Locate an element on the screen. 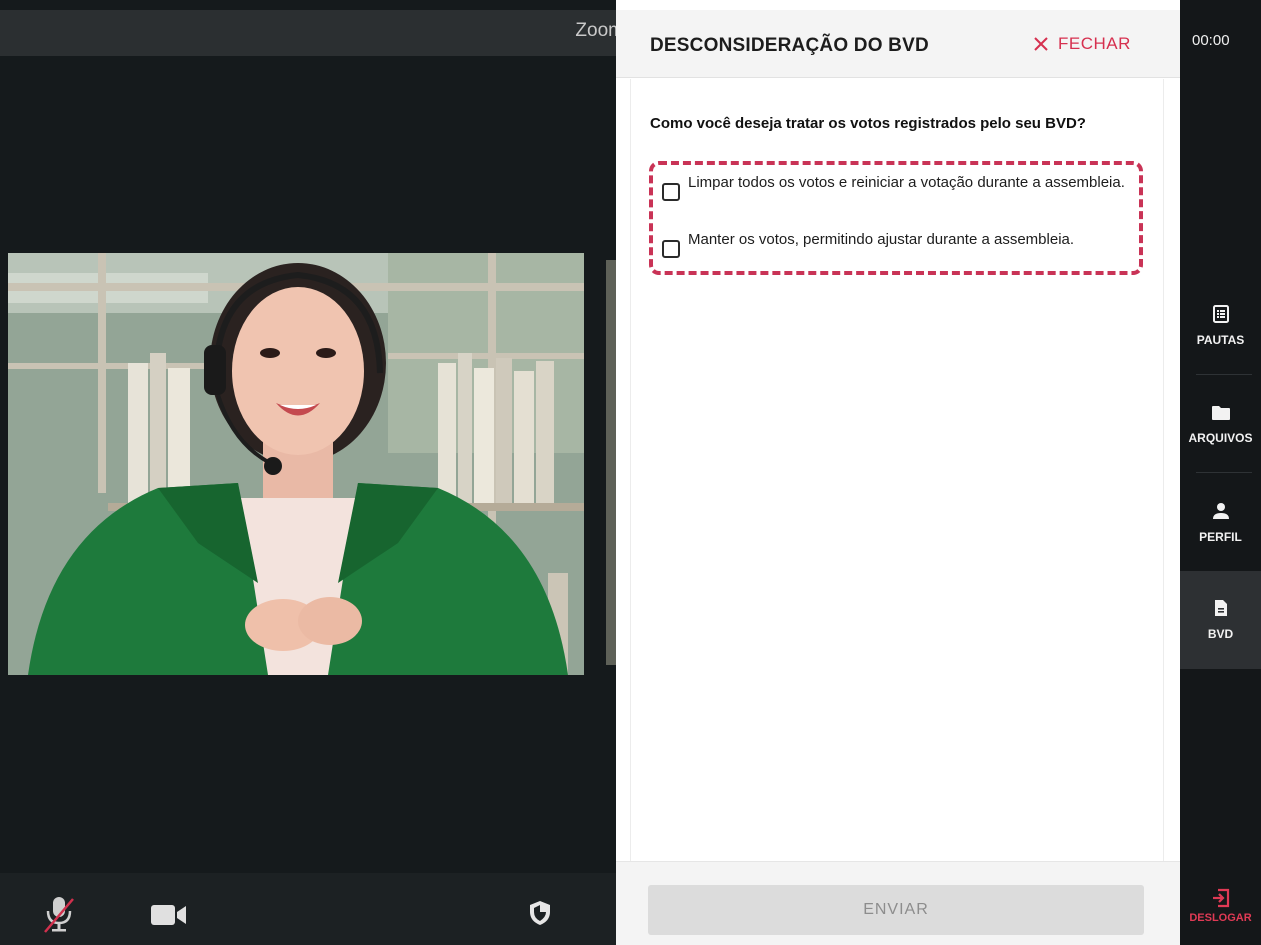  panel-header: DESCONSIDERAÇÃO DO BVD FECHAR is located at coordinates (898, 44).